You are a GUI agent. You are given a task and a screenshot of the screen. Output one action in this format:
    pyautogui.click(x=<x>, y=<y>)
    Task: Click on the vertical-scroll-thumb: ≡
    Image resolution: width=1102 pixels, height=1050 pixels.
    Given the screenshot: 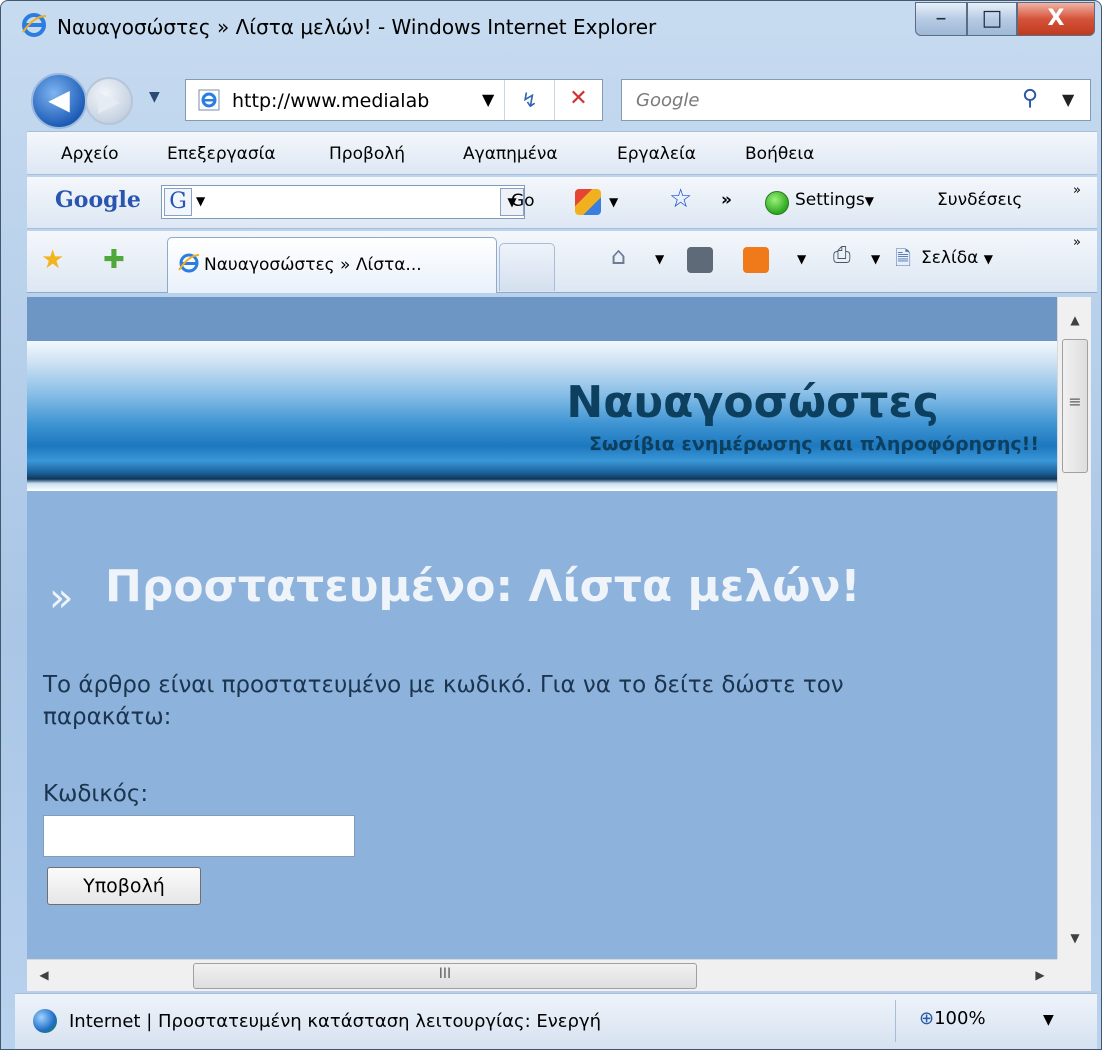 What is the action you would take?
    pyautogui.click(x=1075, y=406)
    